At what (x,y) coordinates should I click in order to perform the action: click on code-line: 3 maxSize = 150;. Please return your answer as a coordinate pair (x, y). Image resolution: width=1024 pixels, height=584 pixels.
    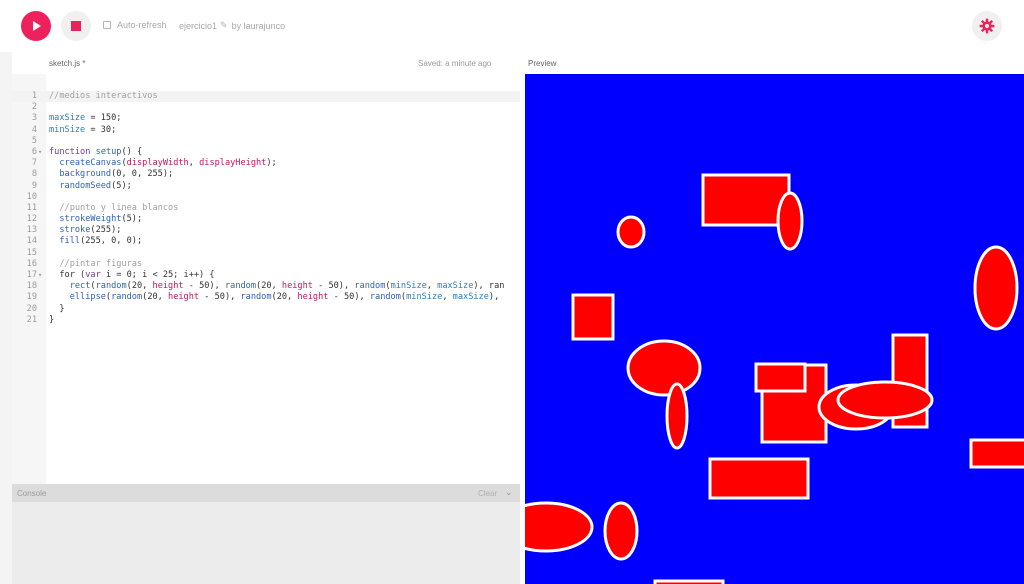
    Looking at the image, I should click on (266, 118).